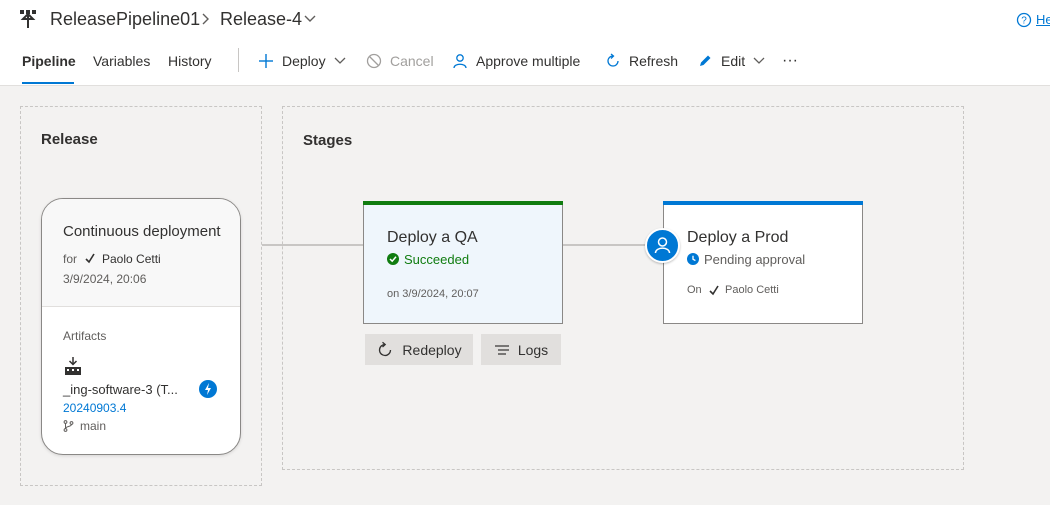 Image resolution: width=1050 pixels, height=505 pixels. I want to click on tab-history: History, so click(190, 61).